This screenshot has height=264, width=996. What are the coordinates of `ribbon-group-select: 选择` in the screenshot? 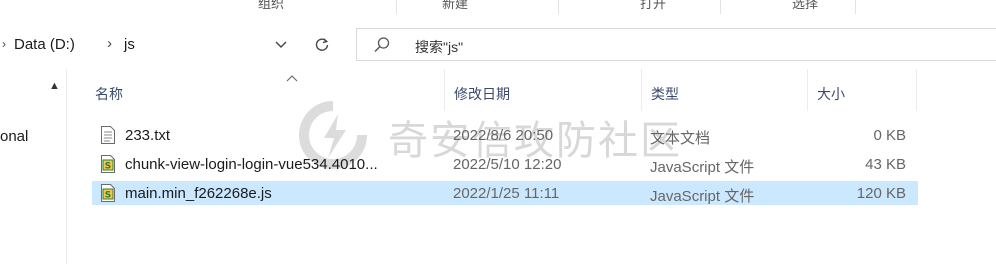 It's located at (805, 5).